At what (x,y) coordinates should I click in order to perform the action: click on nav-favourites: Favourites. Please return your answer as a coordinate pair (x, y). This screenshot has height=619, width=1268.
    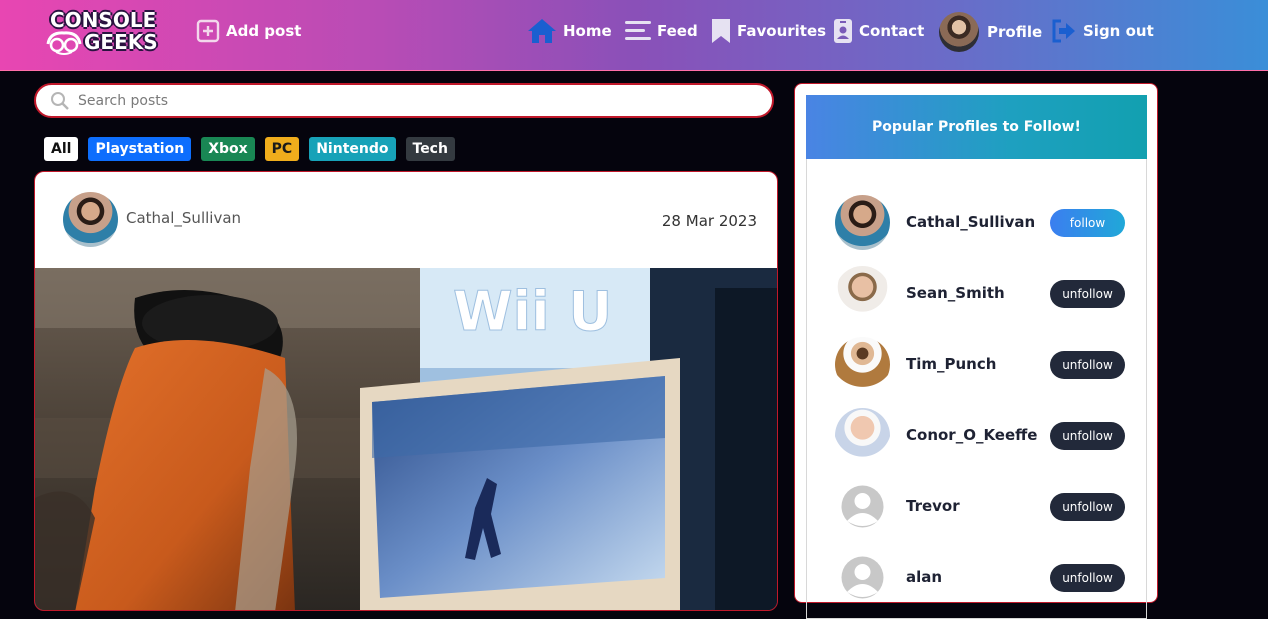
    Looking at the image, I should click on (768, 31).